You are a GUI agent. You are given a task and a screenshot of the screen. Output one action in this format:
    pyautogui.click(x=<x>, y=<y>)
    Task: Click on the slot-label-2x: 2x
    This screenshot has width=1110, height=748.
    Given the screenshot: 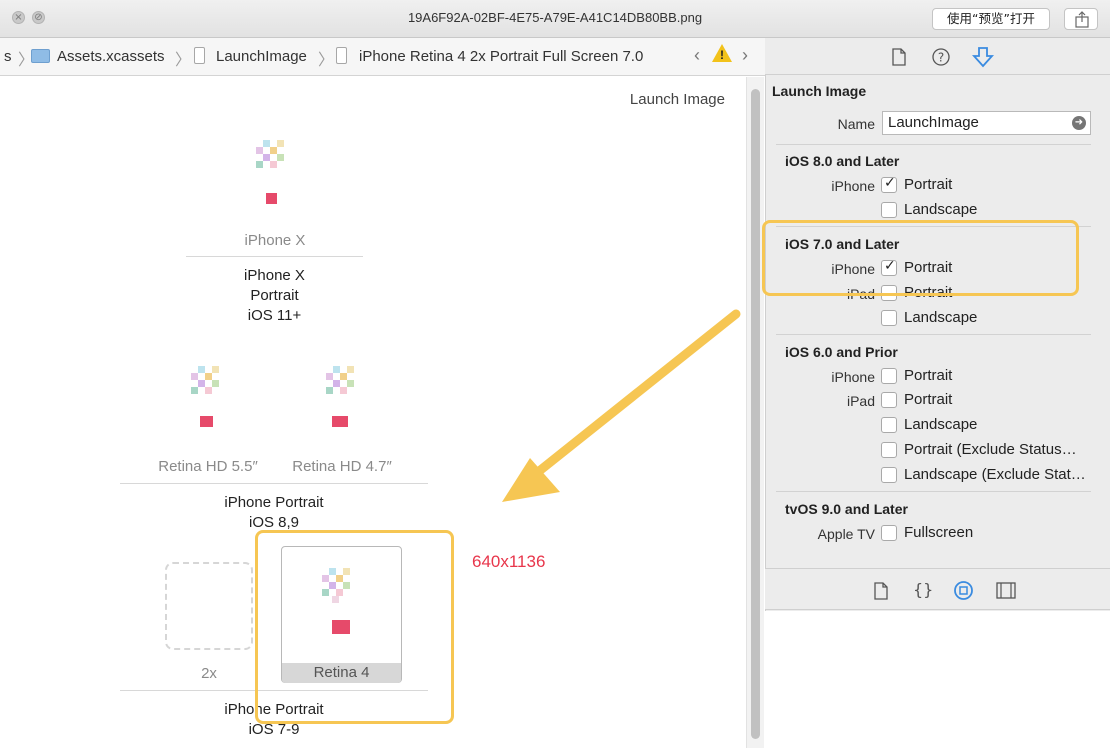 What is the action you would take?
    pyautogui.click(x=209, y=673)
    